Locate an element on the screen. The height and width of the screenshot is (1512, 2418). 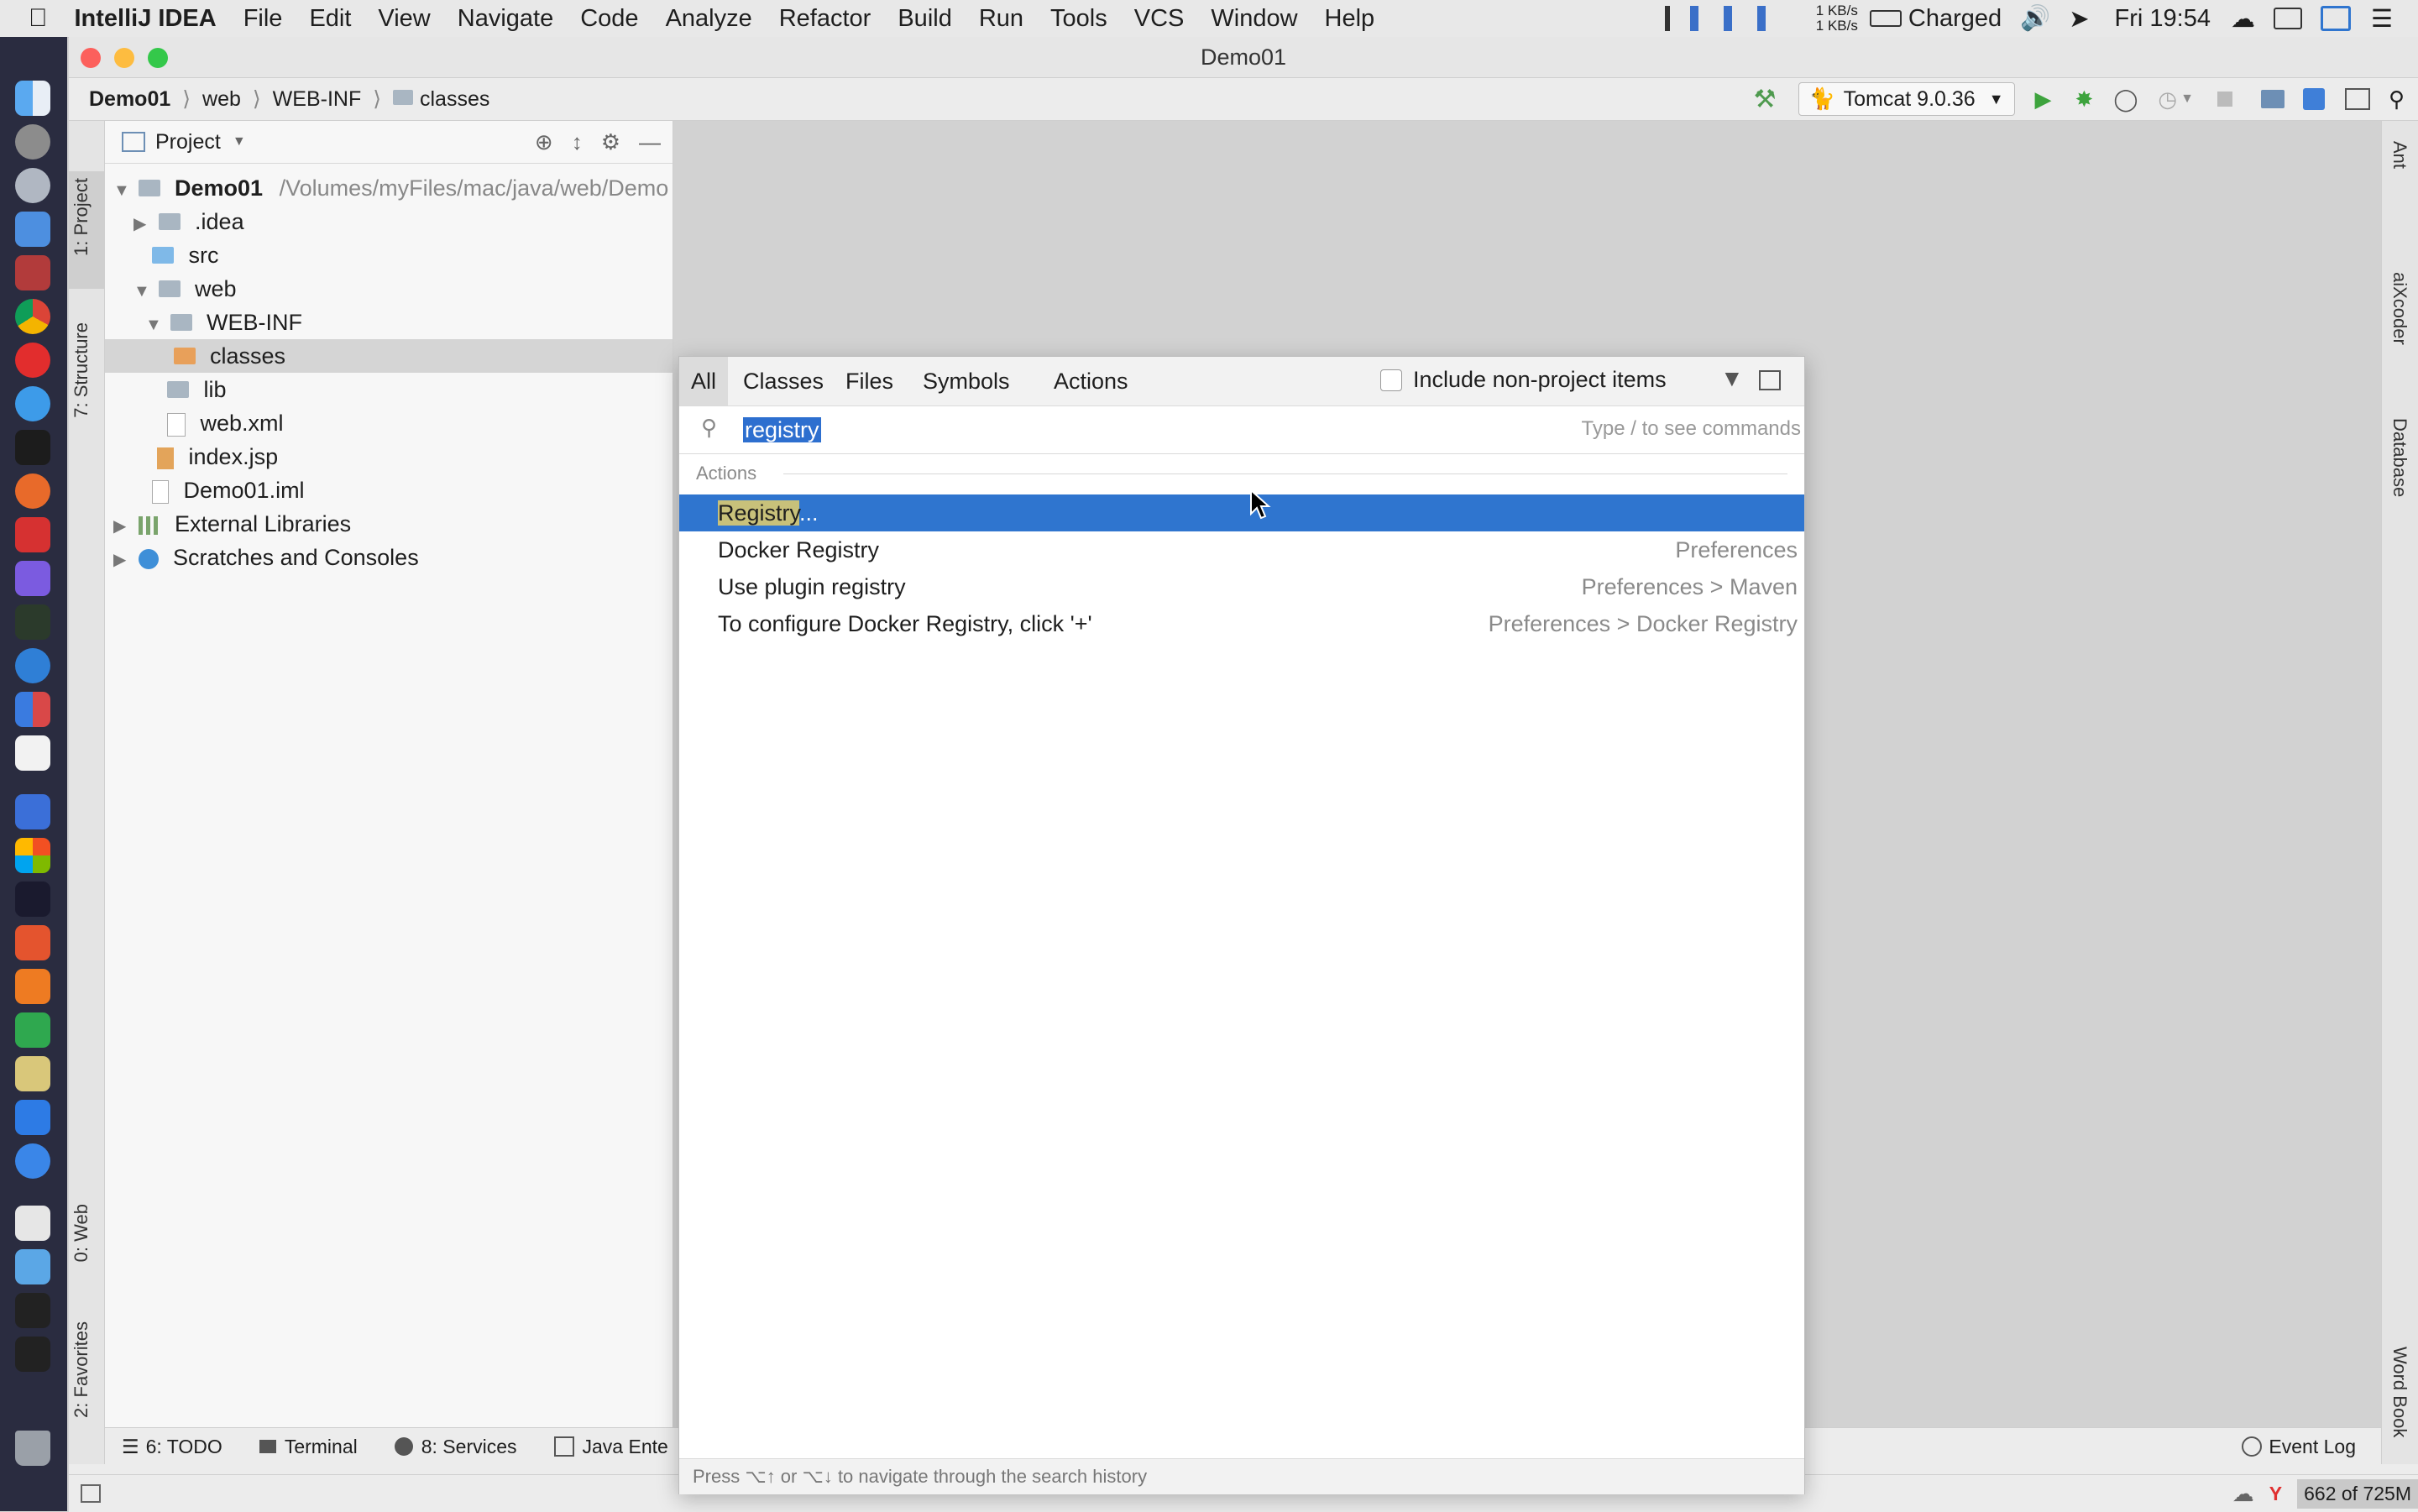
tab-files: Files is located at coordinates (869, 381).